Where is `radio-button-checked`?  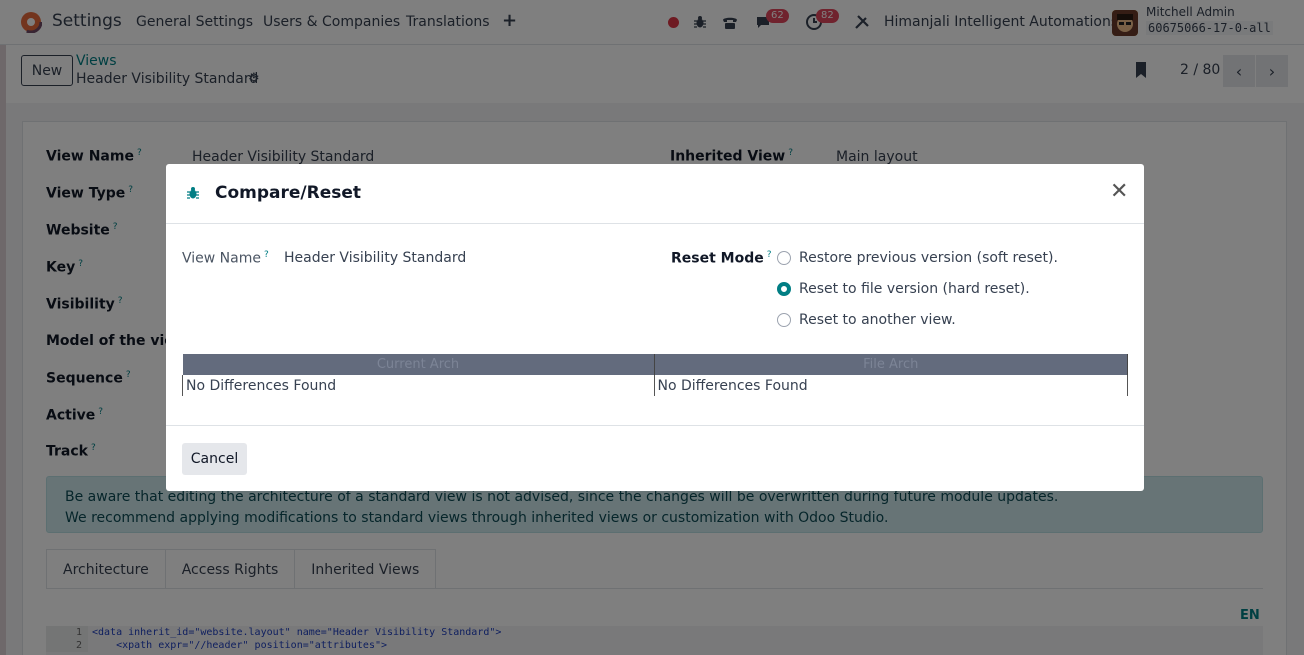 radio-button-checked is located at coordinates (784, 289).